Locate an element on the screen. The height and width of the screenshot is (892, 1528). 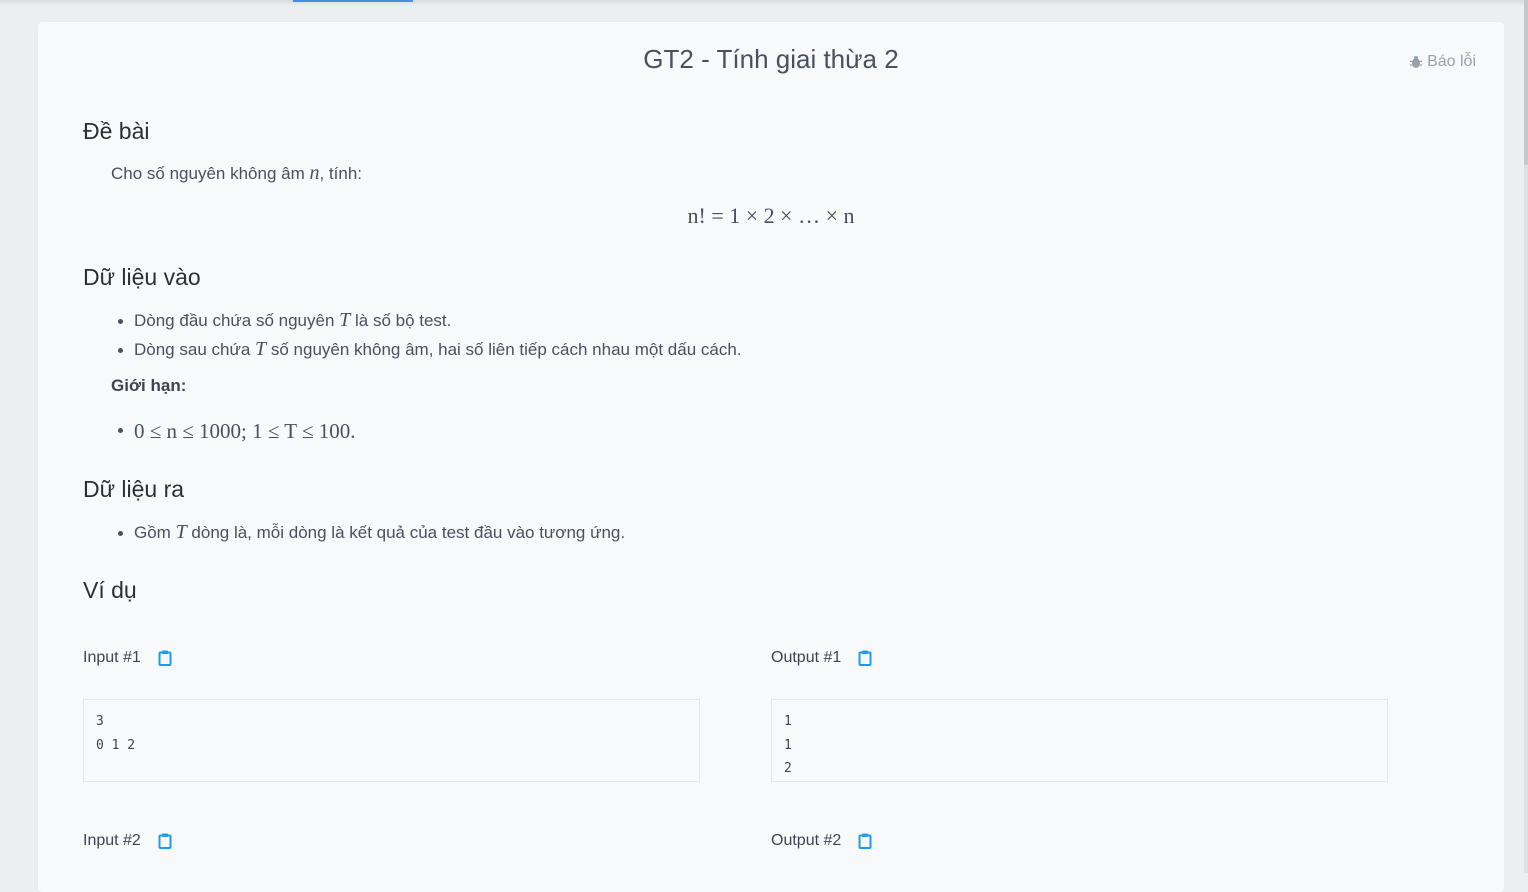
output-1-label: Output #1 is located at coordinates (821, 658).